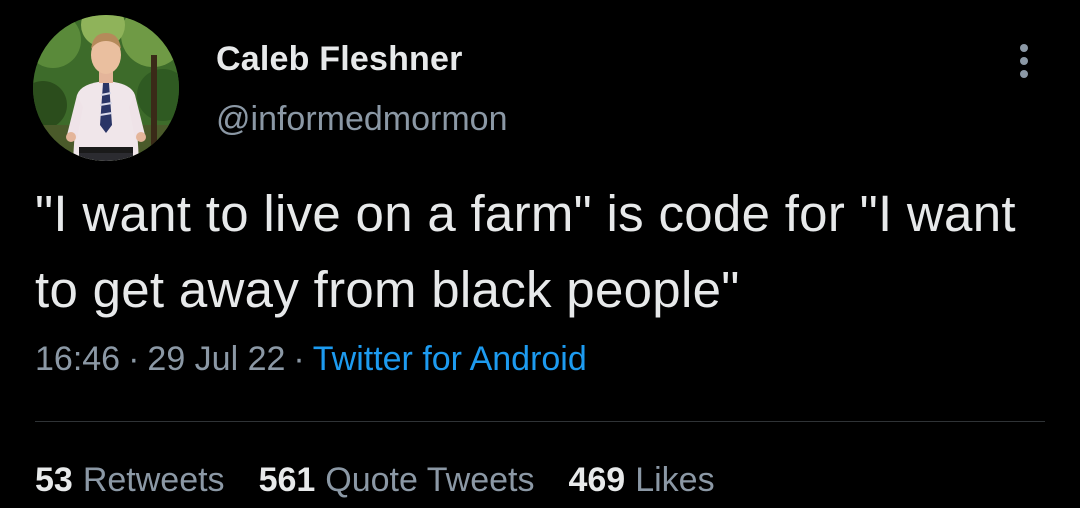 This screenshot has width=1080, height=508. Describe the element at coordinates (106, 88) in the screenshot. I see `avatar` at that location.